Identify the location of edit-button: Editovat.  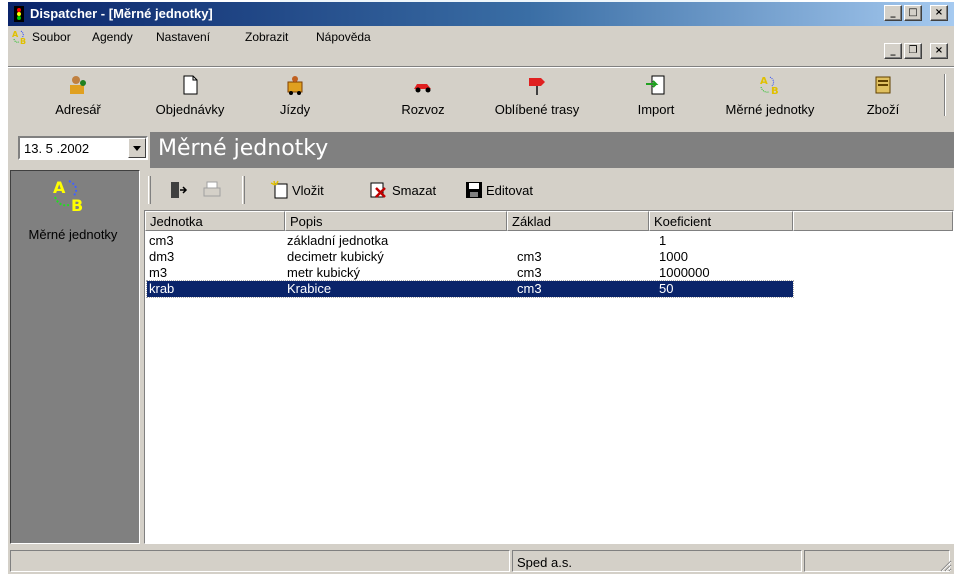
(509, 191).